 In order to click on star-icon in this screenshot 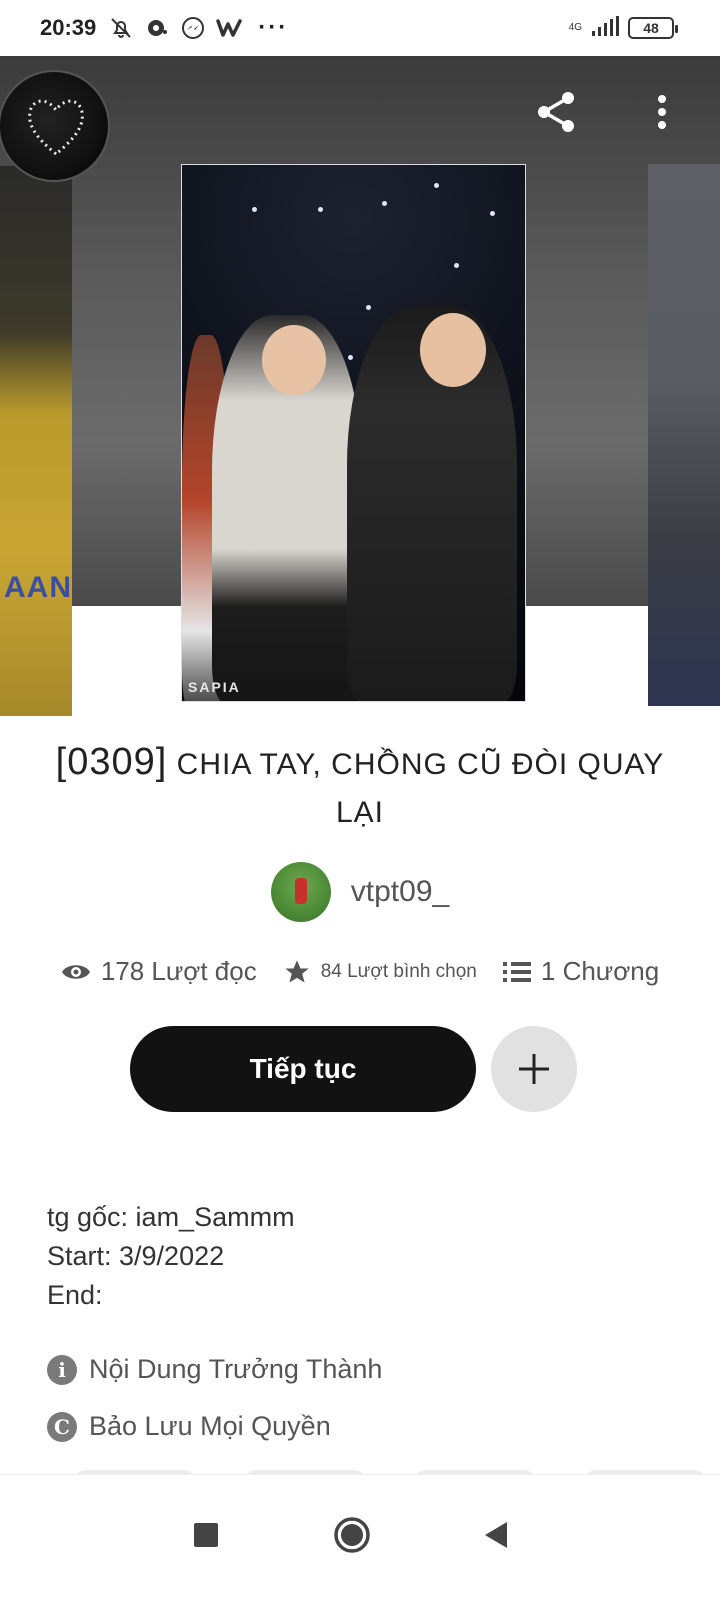, I will do `click(297, 970)`.